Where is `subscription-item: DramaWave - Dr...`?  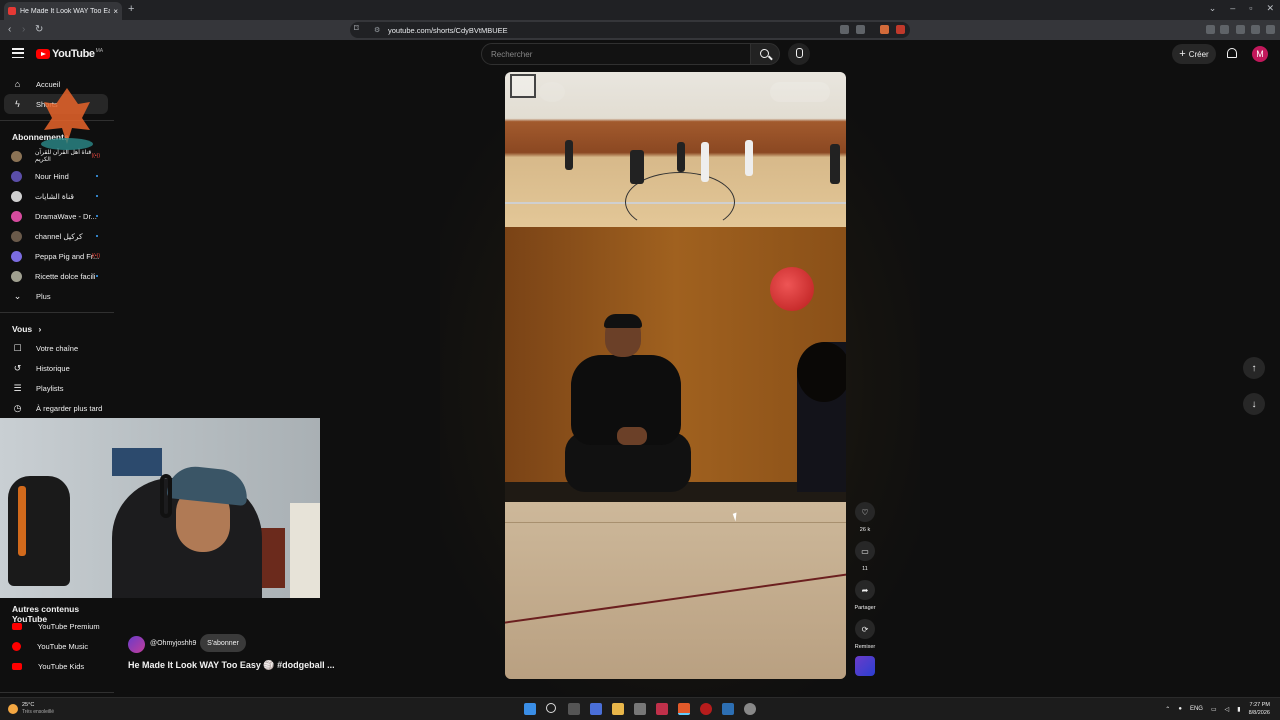
subscription-item: DramaWave - Dr... is located at coordinates (56, 216).